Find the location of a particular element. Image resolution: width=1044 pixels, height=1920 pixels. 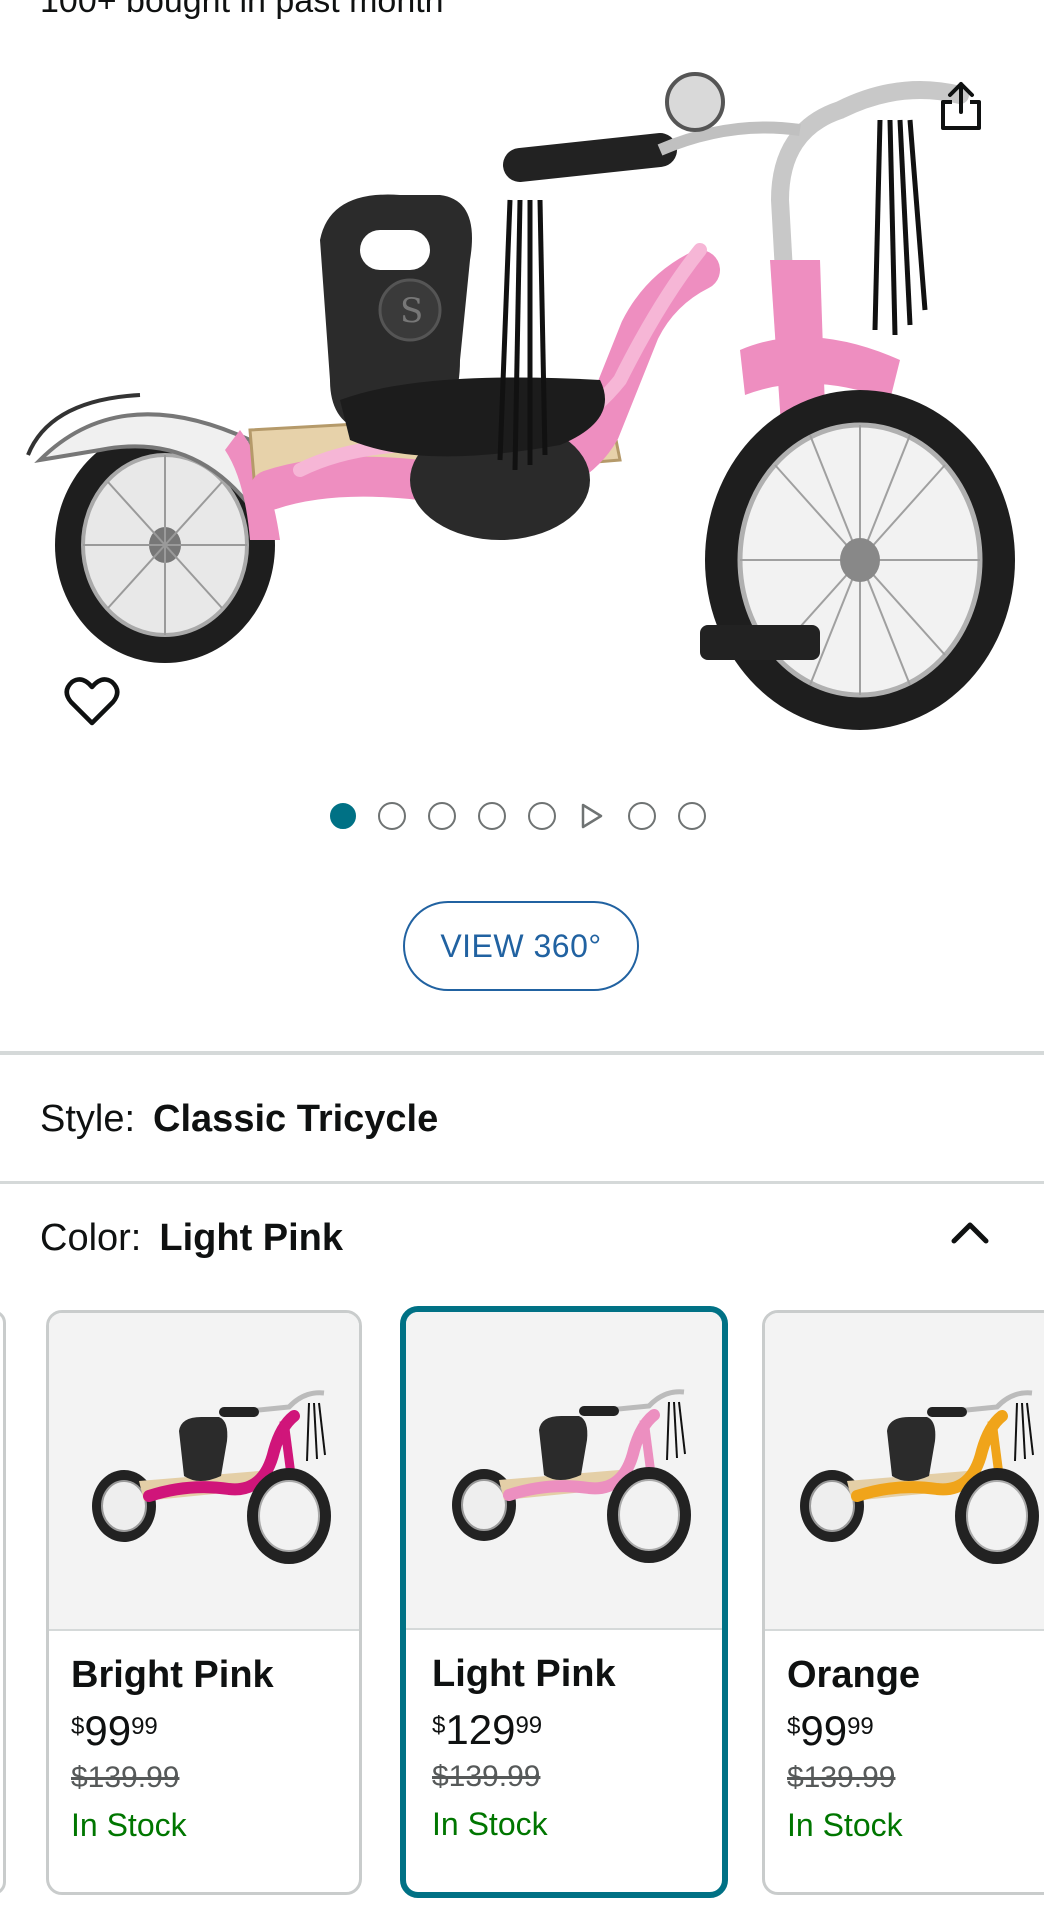

swatch-price: $12999 is located at coordinates (487, 1729).